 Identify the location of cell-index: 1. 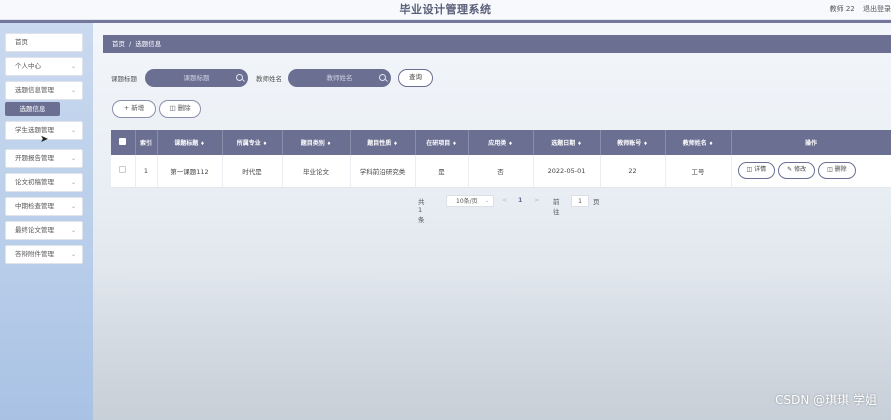
(146, 171).